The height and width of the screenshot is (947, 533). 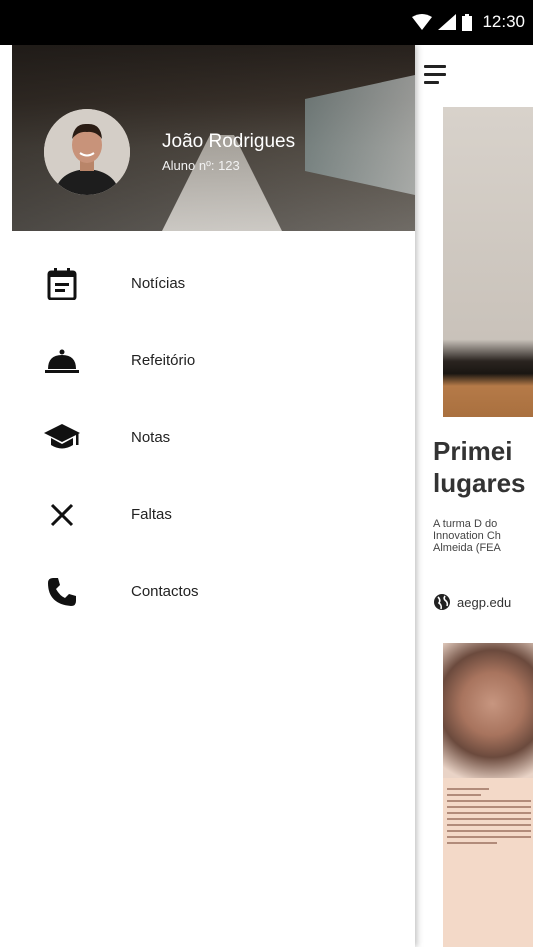 I want to click on clock: 12:30, so click(x=503, y=21).